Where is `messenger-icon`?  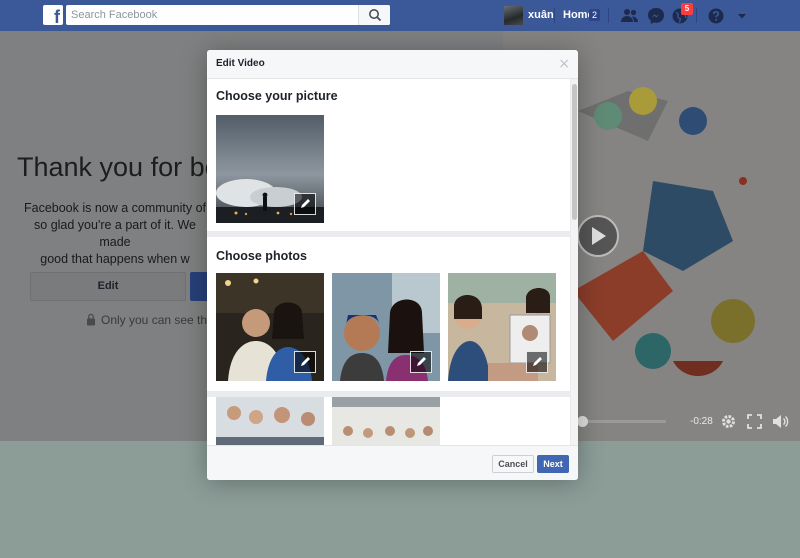 messenger-icon is located at coordinates (656, 16).